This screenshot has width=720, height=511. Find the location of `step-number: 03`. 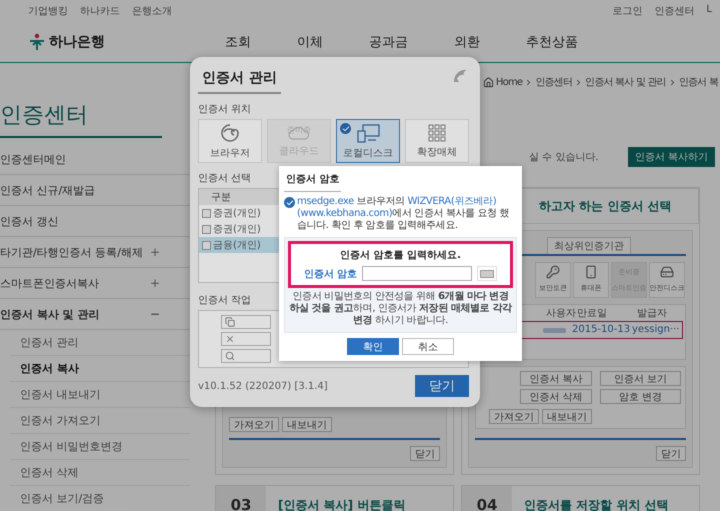

step-number: 03 is located at coordinates (241, 498).